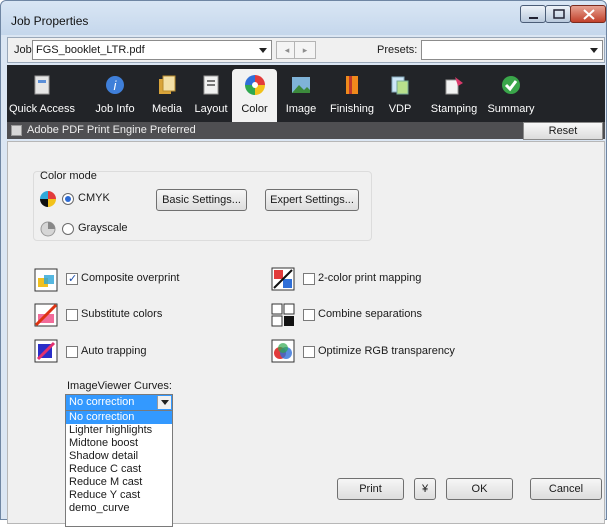 Image resolution: width=607 pixels, height=527 pixels. What do you see at coordinates (397, 50) in the screenshot?
I see `presets-label: Presets:` at bounding box center [397, 50].